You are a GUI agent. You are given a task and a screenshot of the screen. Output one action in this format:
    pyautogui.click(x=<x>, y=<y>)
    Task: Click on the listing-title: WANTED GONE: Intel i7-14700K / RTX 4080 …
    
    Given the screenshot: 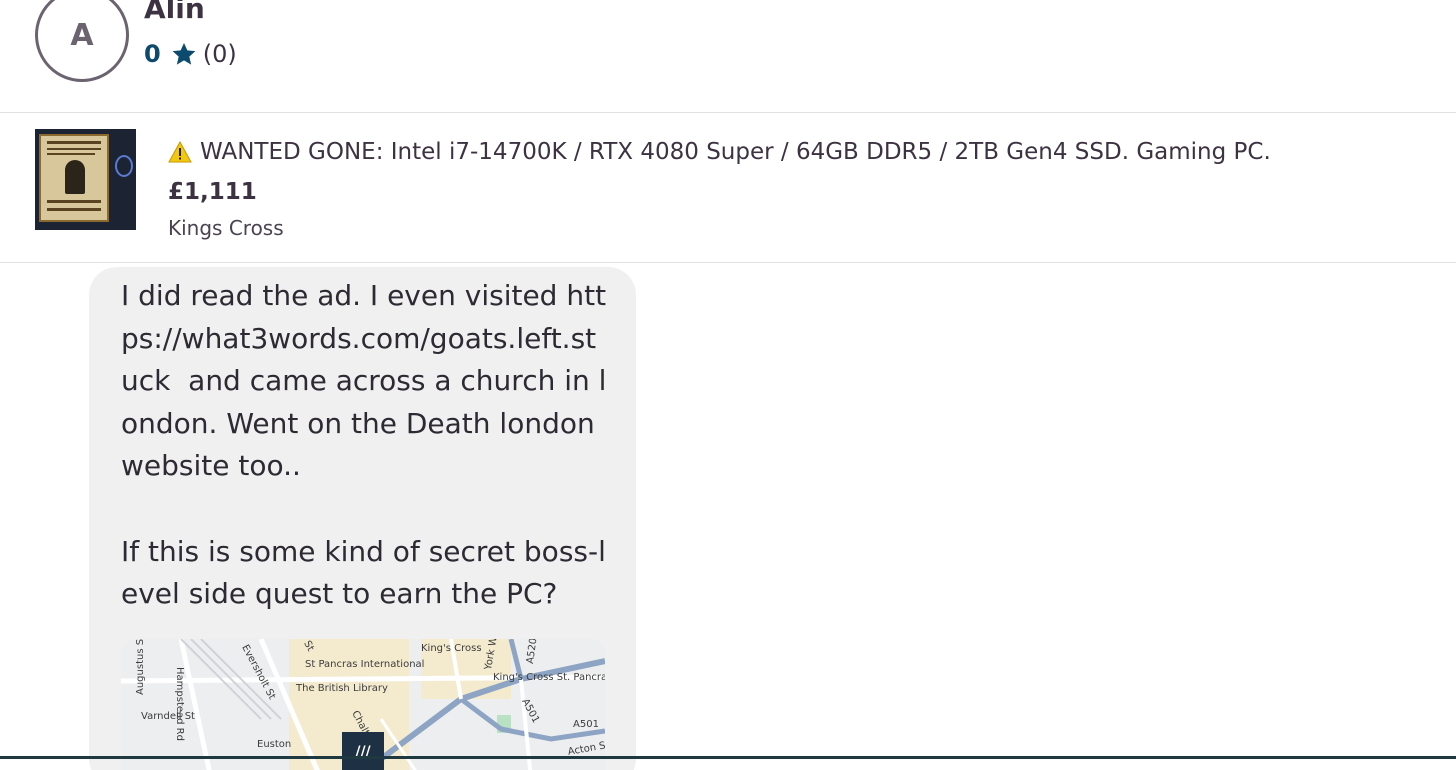 What is the action you would take?
    pyautogui.click(x=719, y=152)
    